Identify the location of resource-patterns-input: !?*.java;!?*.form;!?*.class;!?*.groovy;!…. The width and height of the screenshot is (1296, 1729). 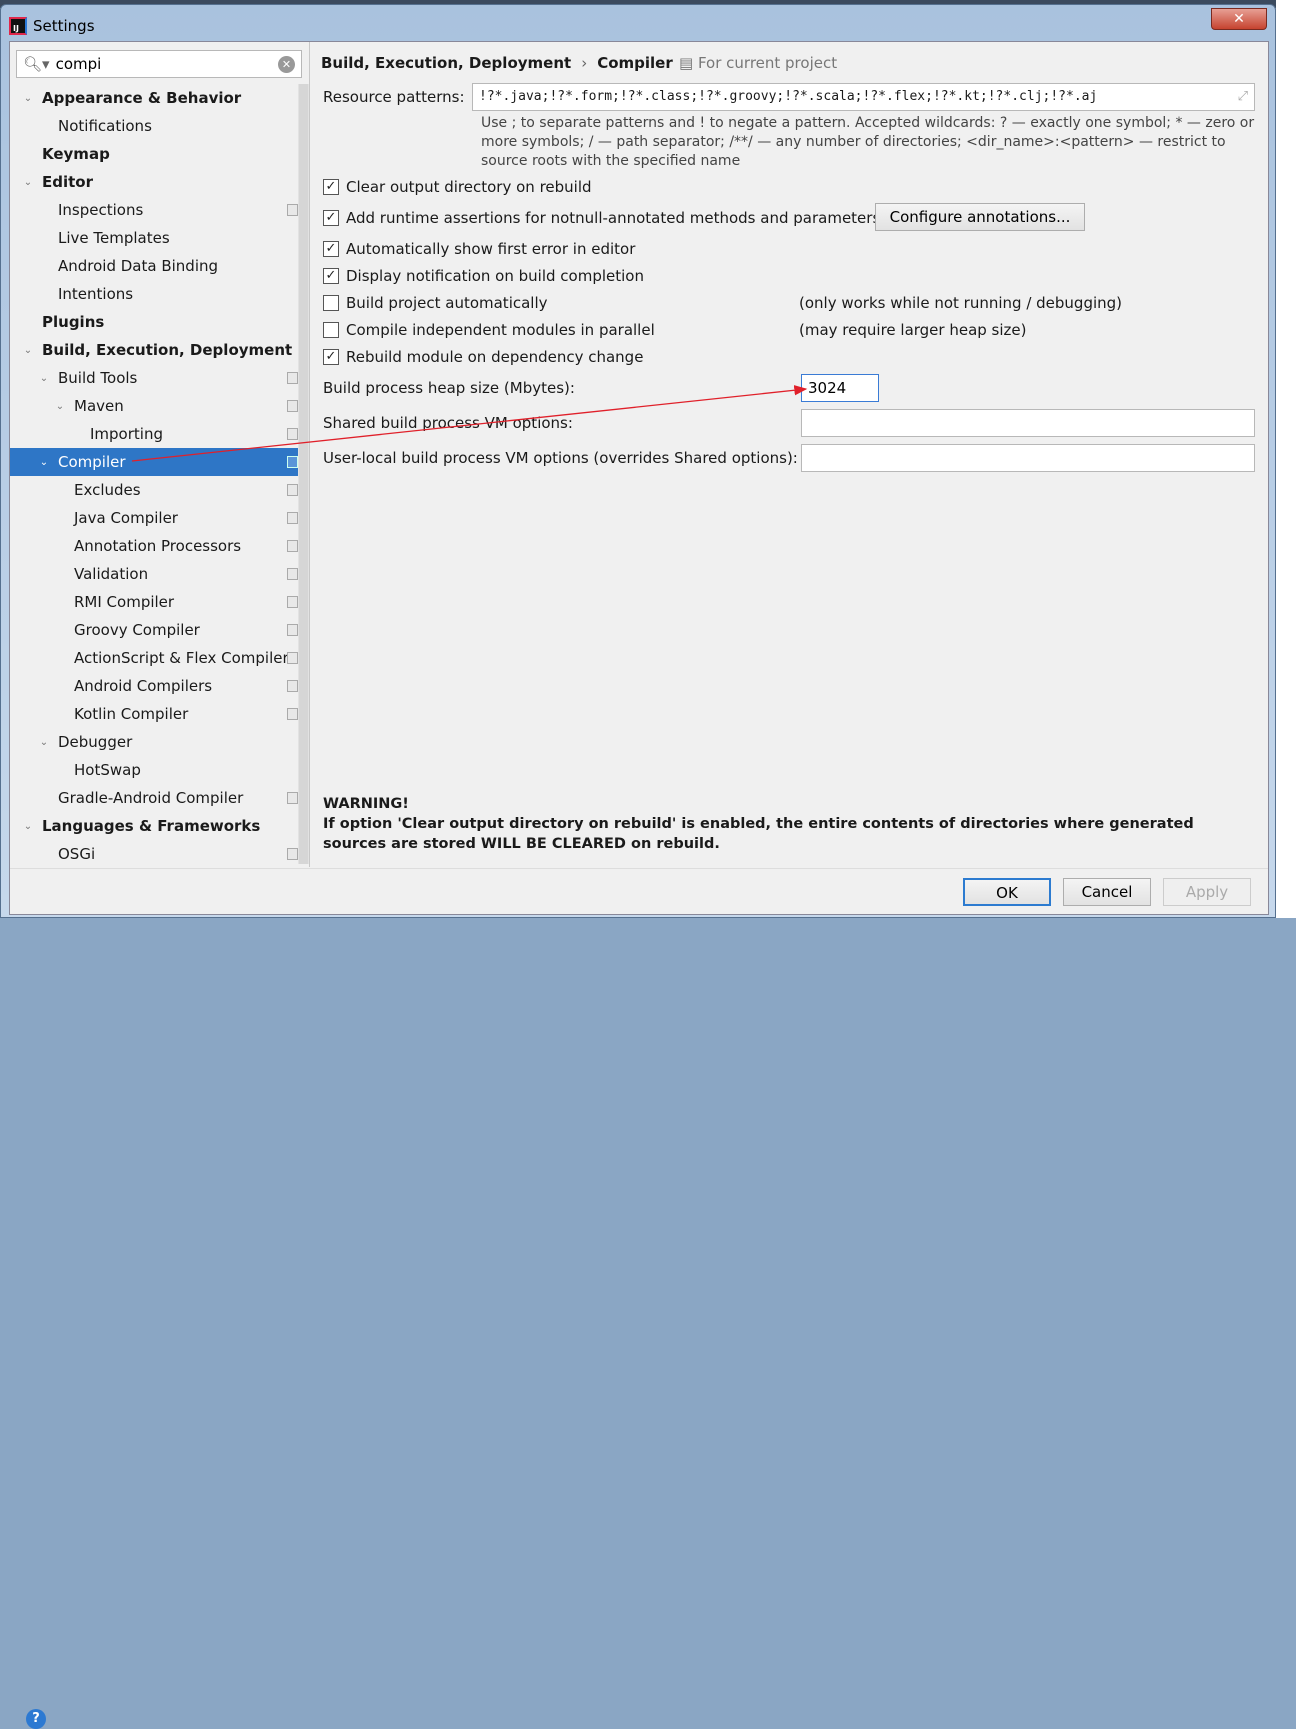
(863, 97).